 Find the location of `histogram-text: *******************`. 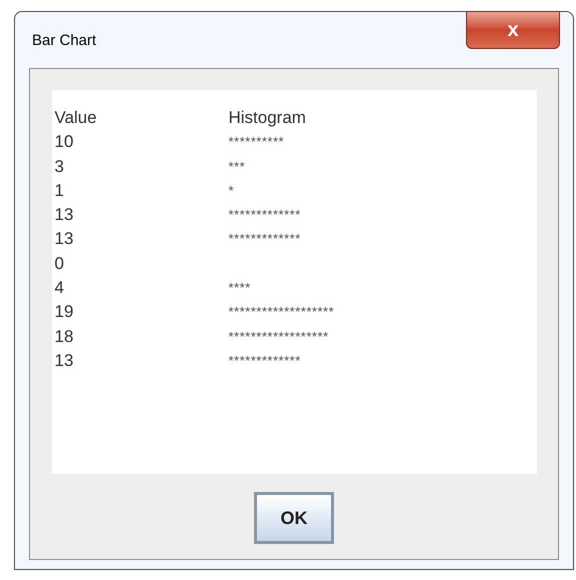

histogram-text: ******************* is located at coordinates (281, 312).